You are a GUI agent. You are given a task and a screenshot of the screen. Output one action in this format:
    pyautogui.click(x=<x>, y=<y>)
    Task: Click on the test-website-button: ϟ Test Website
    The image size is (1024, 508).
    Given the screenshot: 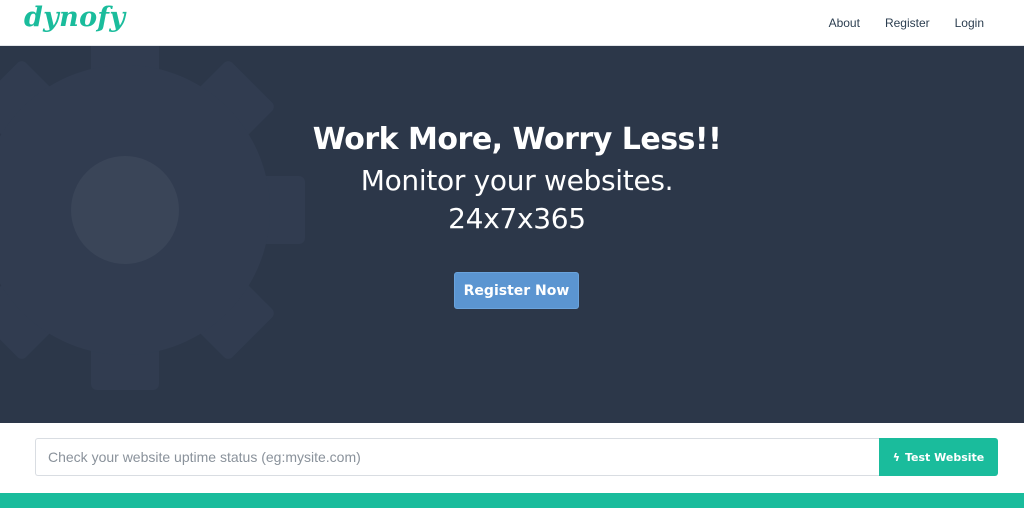 What is the action you would take?
    pyautogui.click(x=938, y=457)
    